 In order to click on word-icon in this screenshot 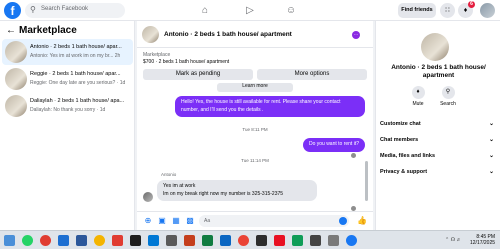, I will do `click(81, 240)`.